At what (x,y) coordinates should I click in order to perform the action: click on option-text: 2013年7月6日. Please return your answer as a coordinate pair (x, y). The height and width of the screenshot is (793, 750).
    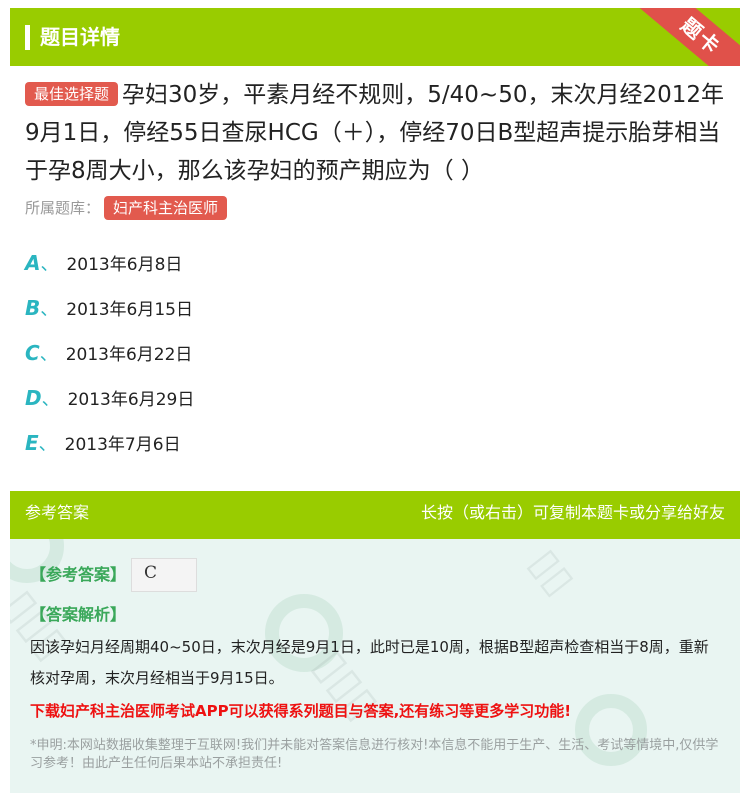
    Looking at the image, I should click on (122, 445).